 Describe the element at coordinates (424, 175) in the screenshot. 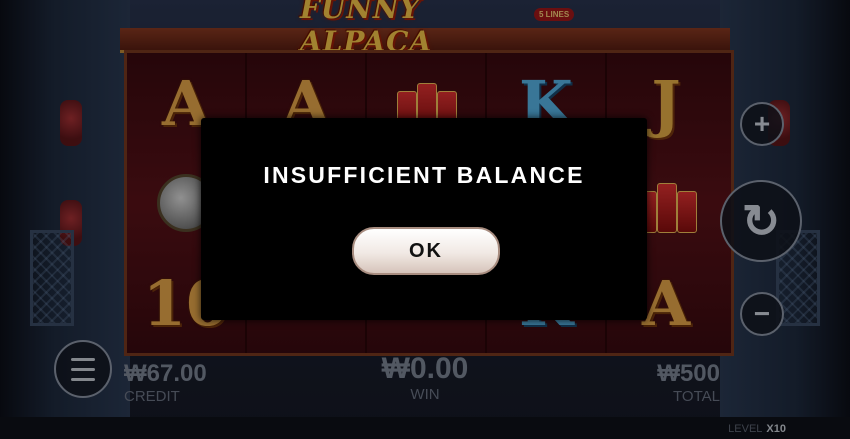

I see `dialog-message: INSUFFICIENT BALANCE` at that location.